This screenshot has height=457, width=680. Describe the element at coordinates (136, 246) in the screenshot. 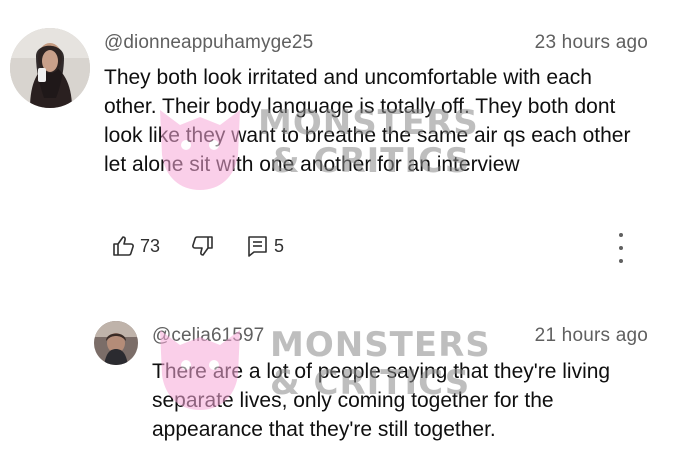

I see `like-button: 73` at that location.